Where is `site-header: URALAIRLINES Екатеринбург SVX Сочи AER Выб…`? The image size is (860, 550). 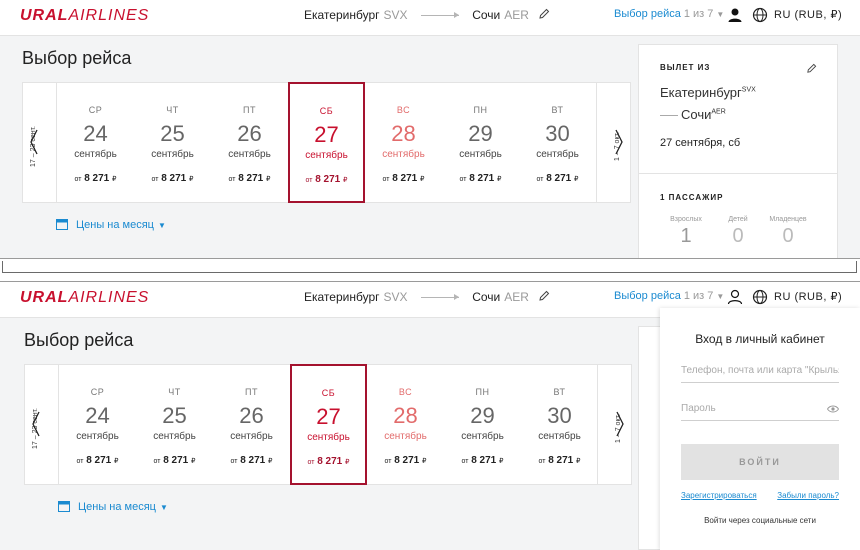 site-header: URALAIRLINES Екатеринбург SVX Сочи AER Выб… is located at coordinates (430, 18).